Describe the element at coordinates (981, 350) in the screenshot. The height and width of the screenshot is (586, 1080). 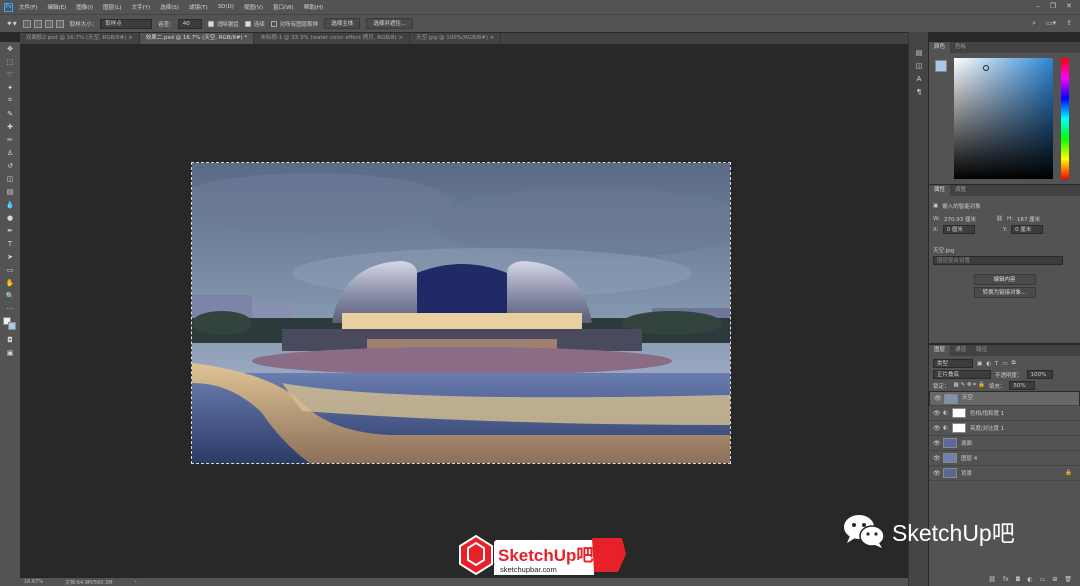
I see `tab-paths: 路径` at that location.